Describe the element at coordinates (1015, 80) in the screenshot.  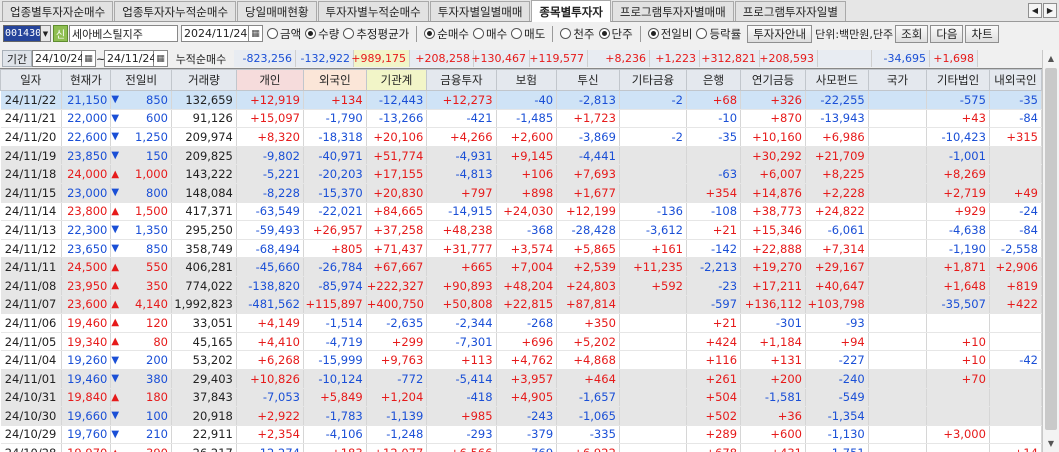
I see `column-header-16: 내외국인` at that location.